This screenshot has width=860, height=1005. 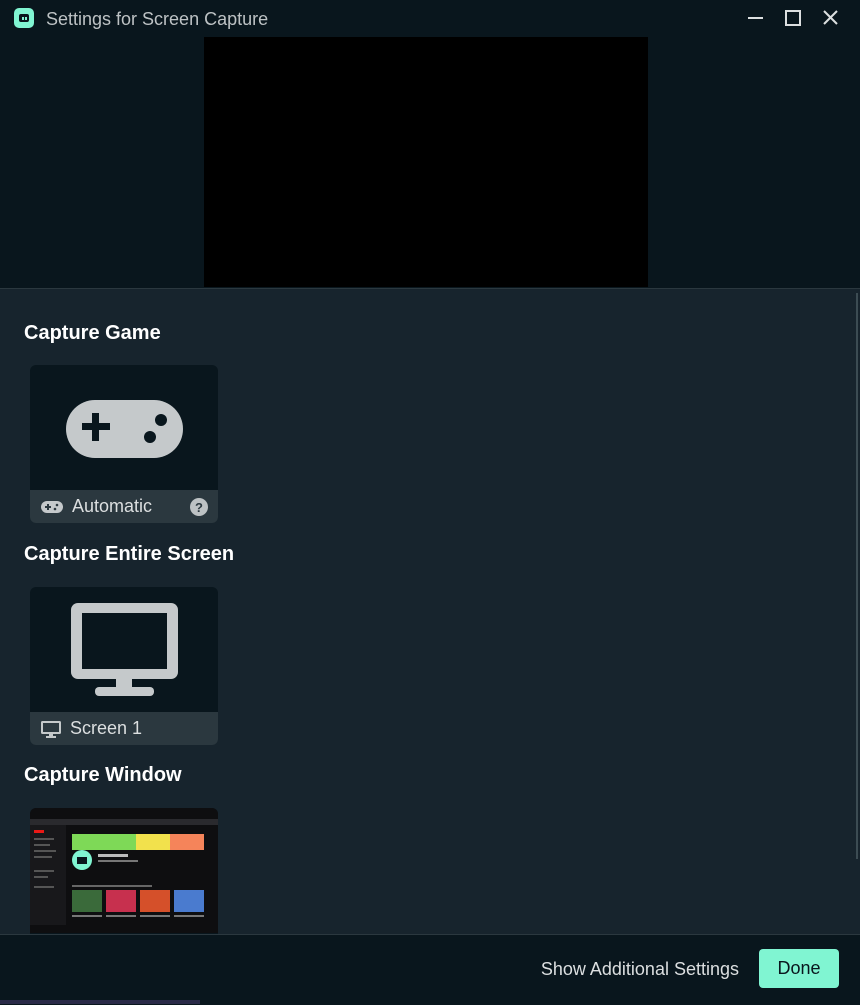 What do you see at coordinates (430, 18) in the screenshot?
I see `title-bar: Settings for Screen Capture` at bounding box center [430, 18].